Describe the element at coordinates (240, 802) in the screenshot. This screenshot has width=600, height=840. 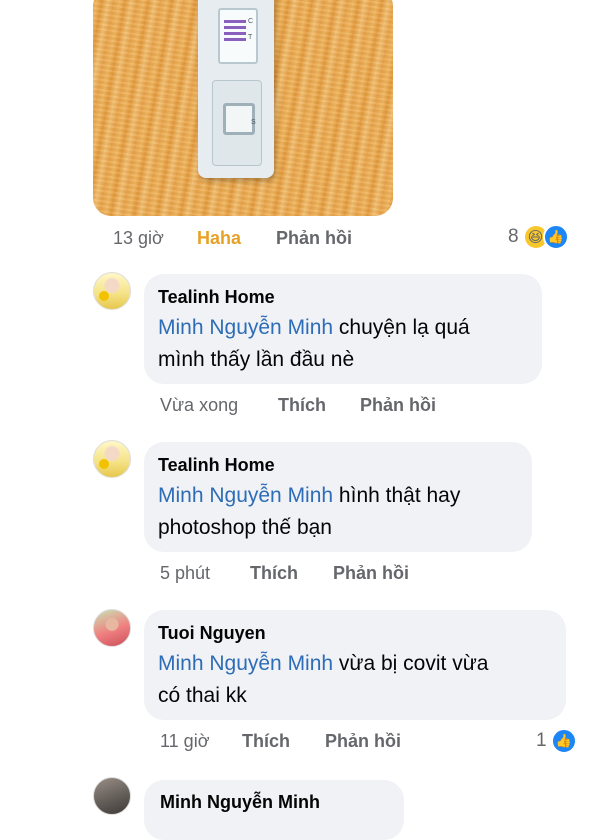
I see `comment-author: Minh Nguyễn Minh` at that location.